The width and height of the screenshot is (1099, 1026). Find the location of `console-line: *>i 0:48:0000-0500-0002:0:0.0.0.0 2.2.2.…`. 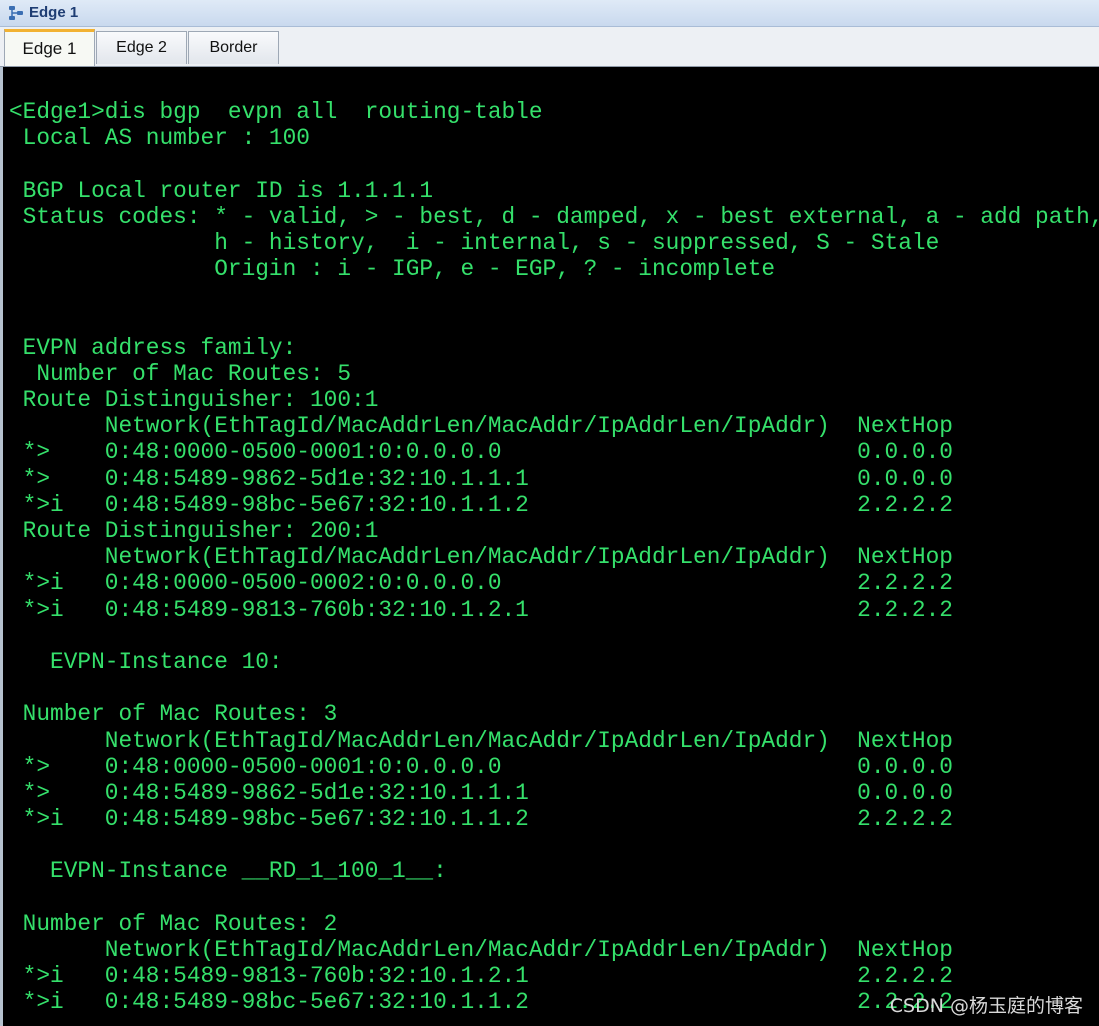

console-line: *>i 0:48:0000-0500-0002:0:0.0.0.0 2.2.2.… is located at coordinates (481, 583).